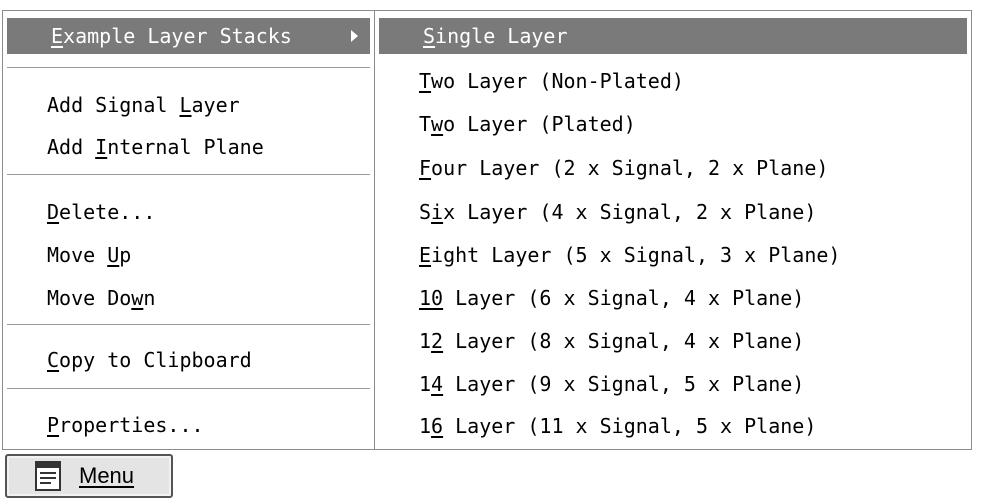  I want to click on menu-list-icon, so click(48, 476).